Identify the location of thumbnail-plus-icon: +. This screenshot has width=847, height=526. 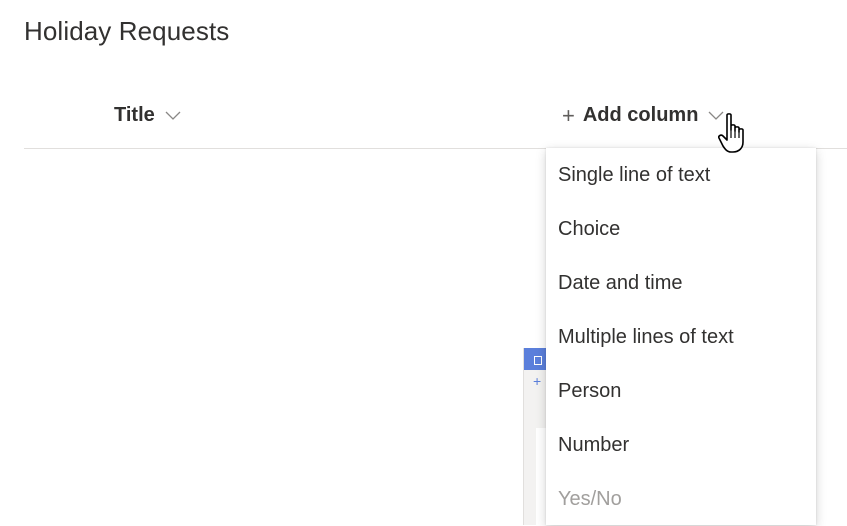
(537, 381).